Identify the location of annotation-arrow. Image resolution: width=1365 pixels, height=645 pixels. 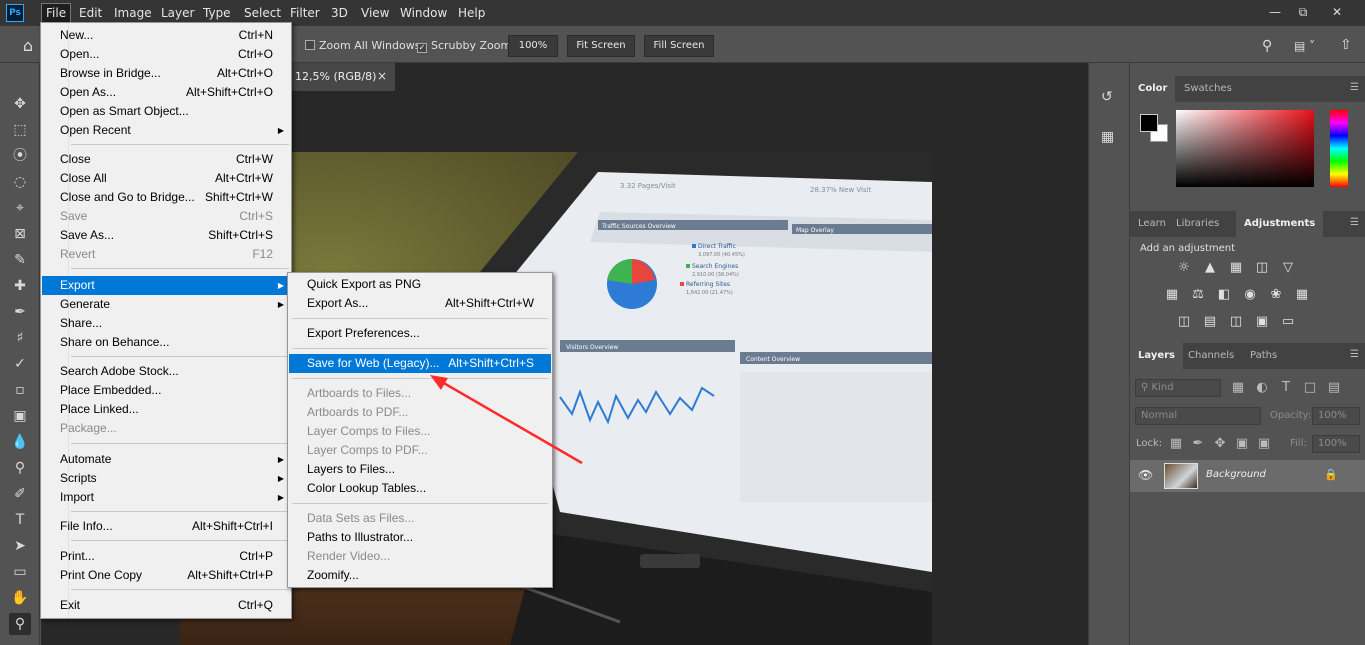
(506, 420).